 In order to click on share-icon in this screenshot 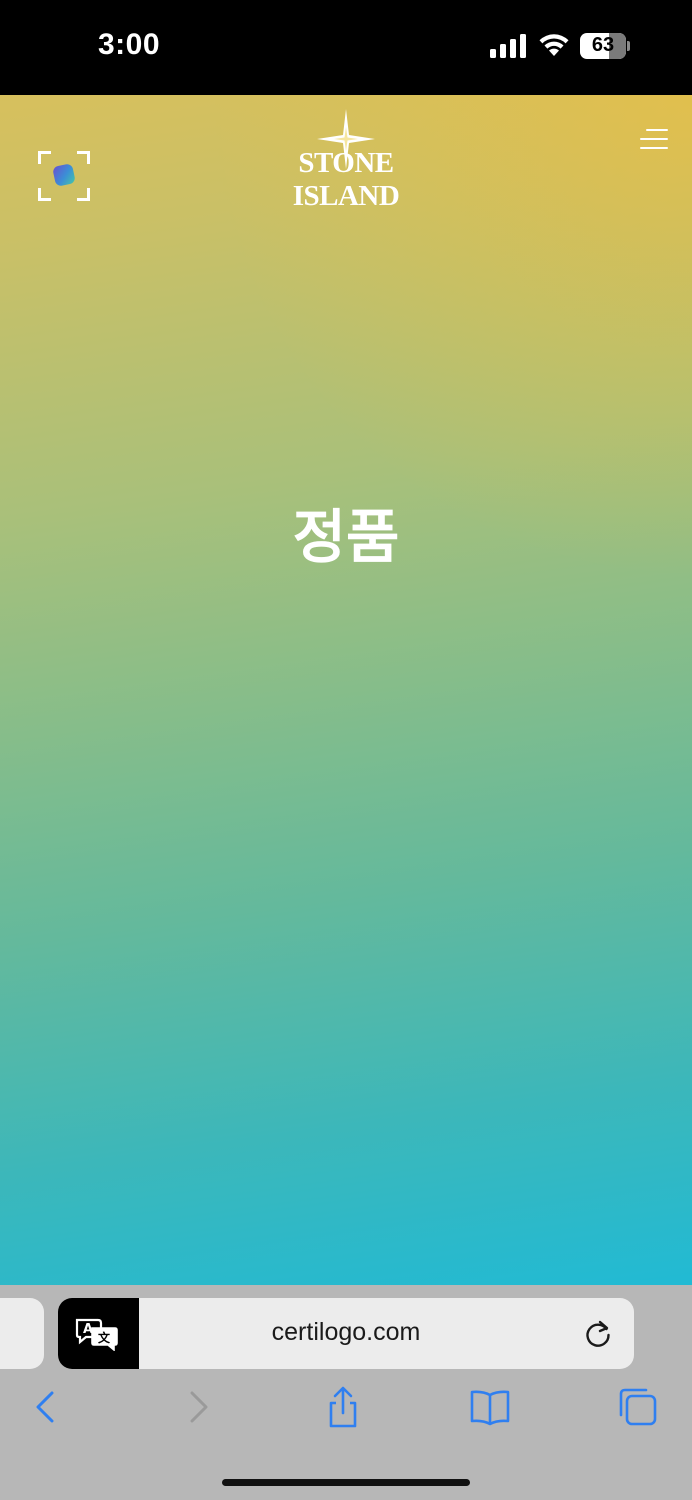, I will do `click(343, 1407)`.